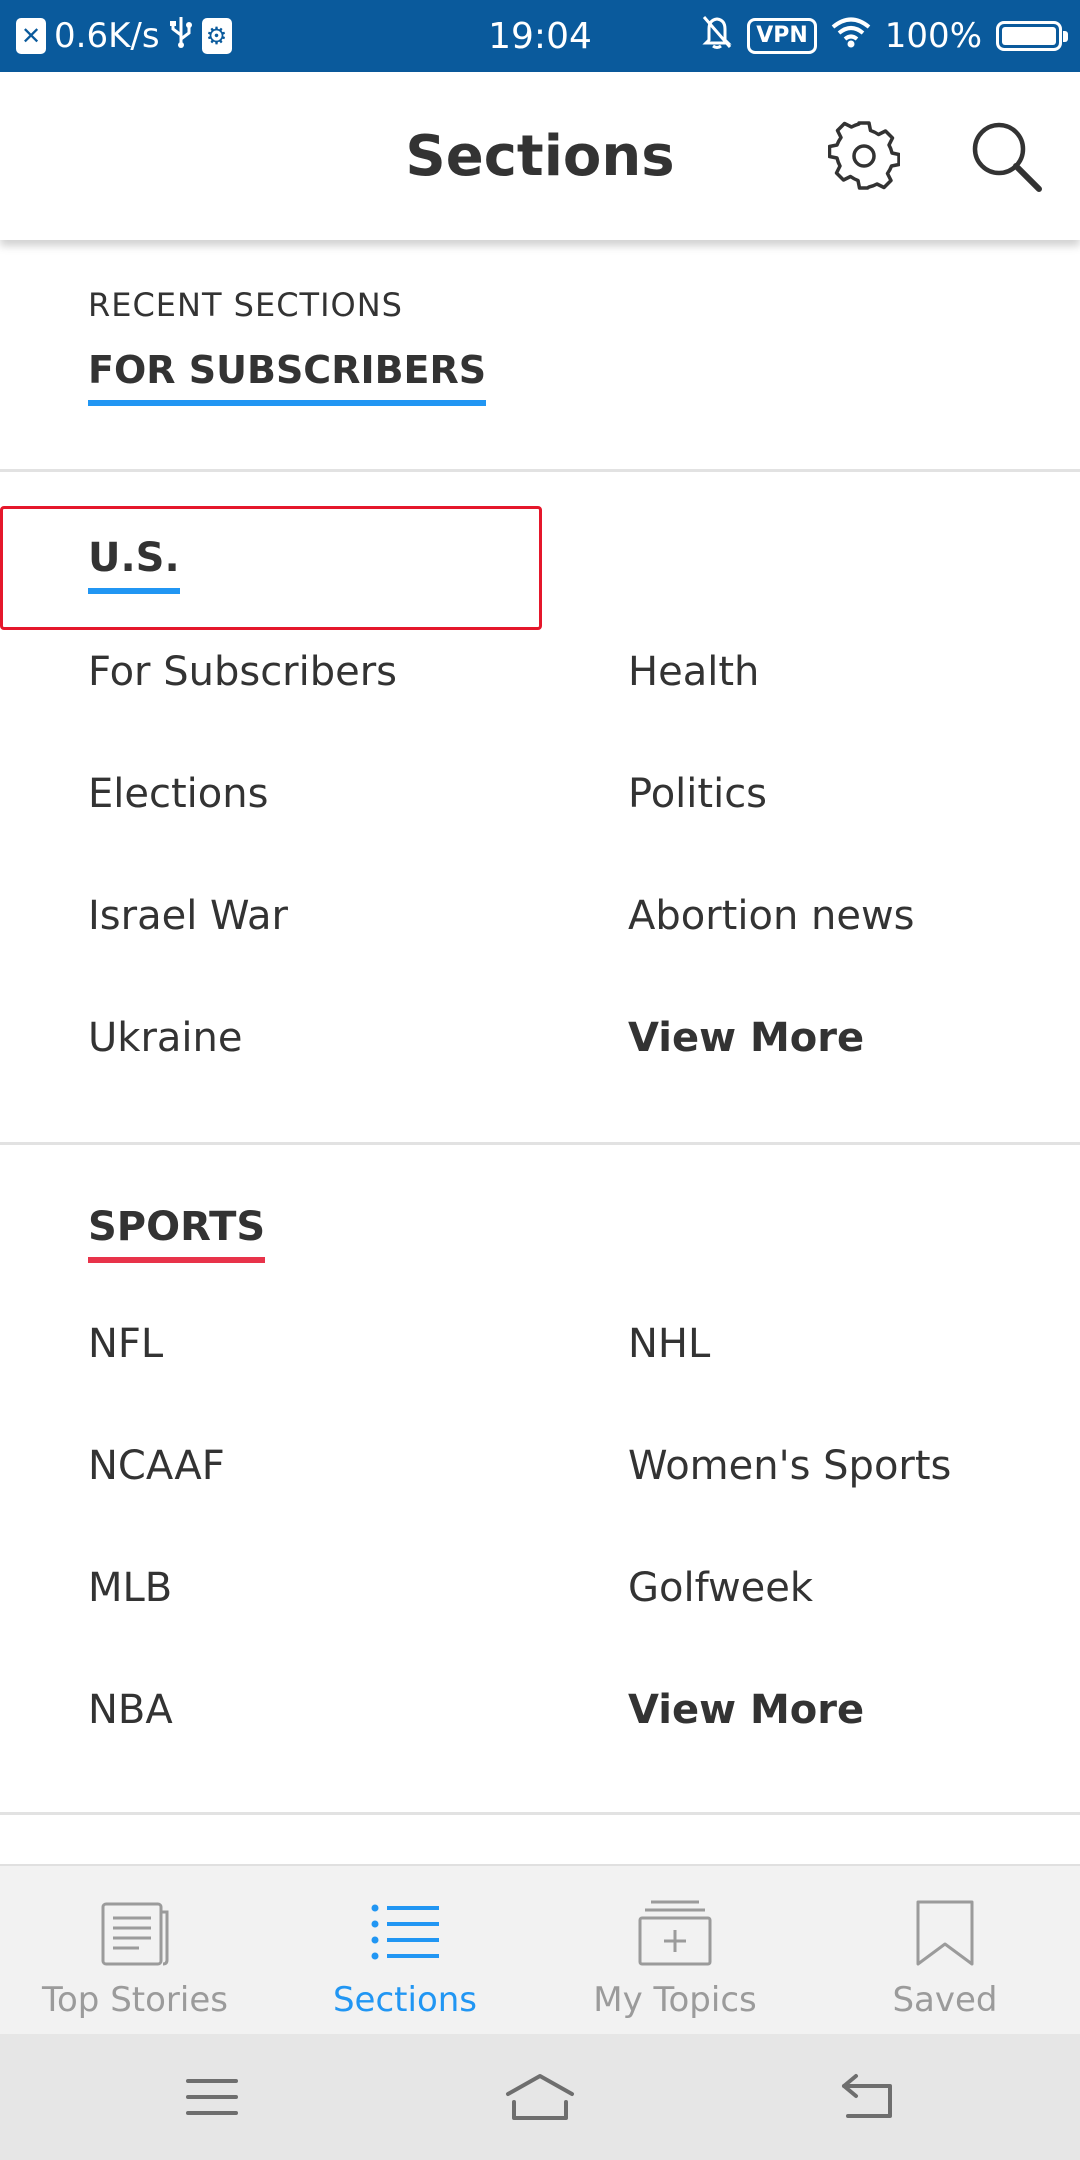 This screenshot has height=2160, width=1080. Describe the element at coordinates (945, 2000) in the screenshot. I see `tab-label-saved: Saved` at that location.